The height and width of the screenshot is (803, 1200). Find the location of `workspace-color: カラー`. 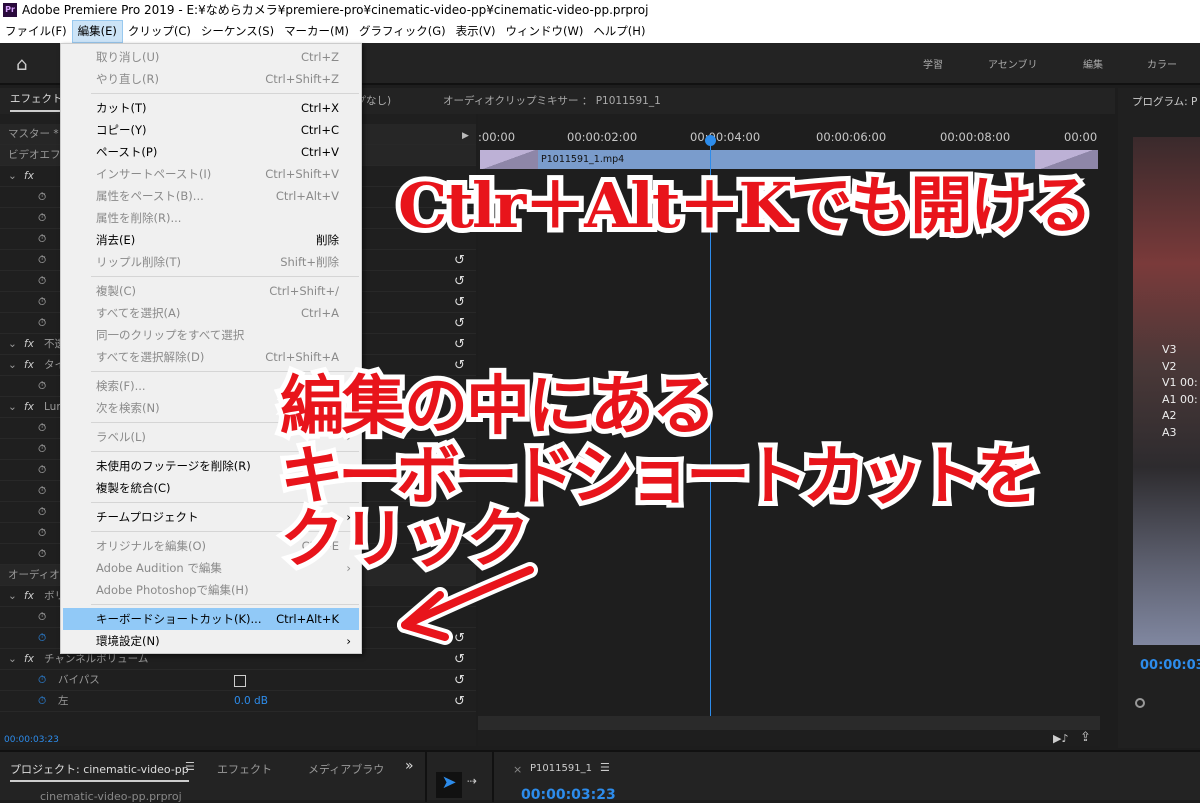

workspace-color: カラー is located at coordinates (1162, 63).